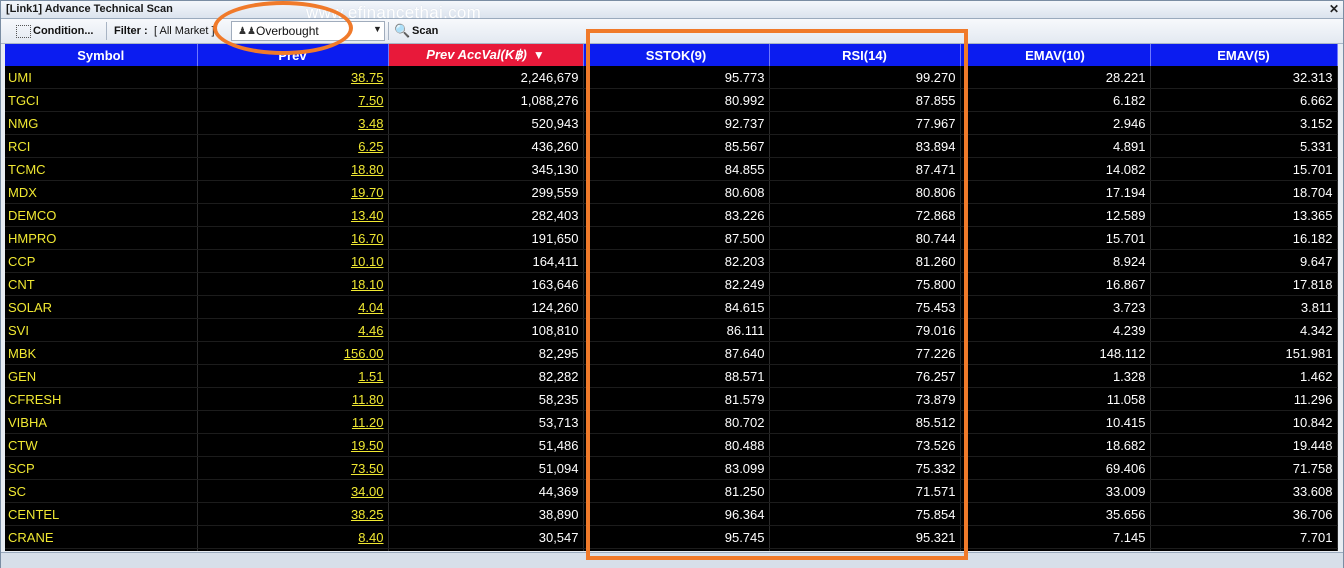 The height and width of the screenshot is (568, 1344). I want to click on cell-emav-10: 12.589, so click(1055, 215).